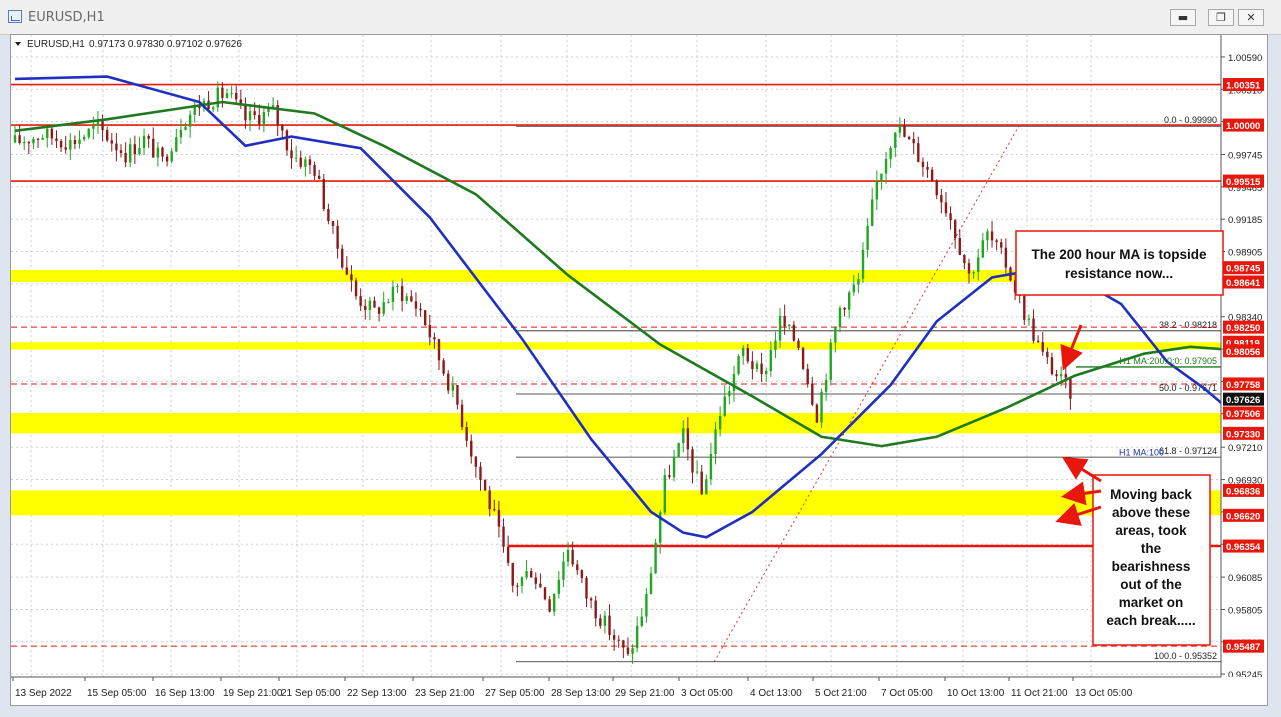 Image resolution: width=1281 pixels, height=717 pixels. Describe the element at coordinates (1243, 400) in the screenshot. I see `price-tag-label: 0.97626` at that location.